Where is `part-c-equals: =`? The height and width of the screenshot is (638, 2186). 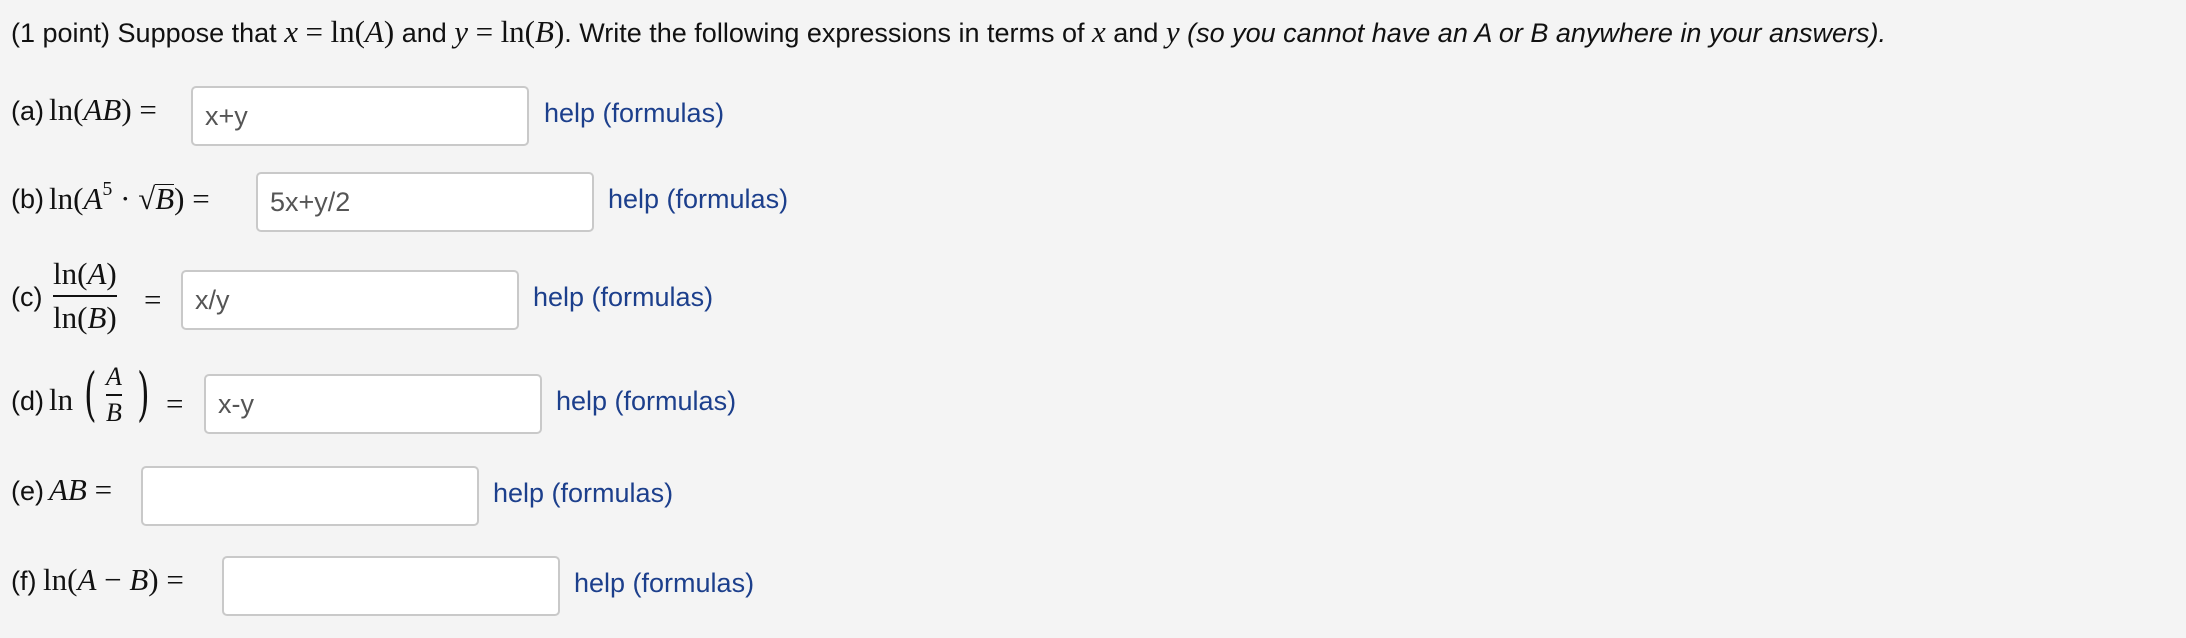
part-c-equals: = is located at coordinates (153, 299).